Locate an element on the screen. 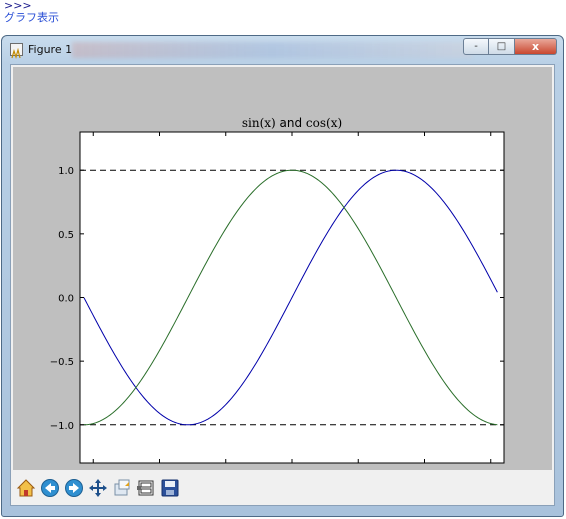 The width and height of the screenshot is (566, 519). chart-title-sin: sin(x) is located at coordinates (261, 123).